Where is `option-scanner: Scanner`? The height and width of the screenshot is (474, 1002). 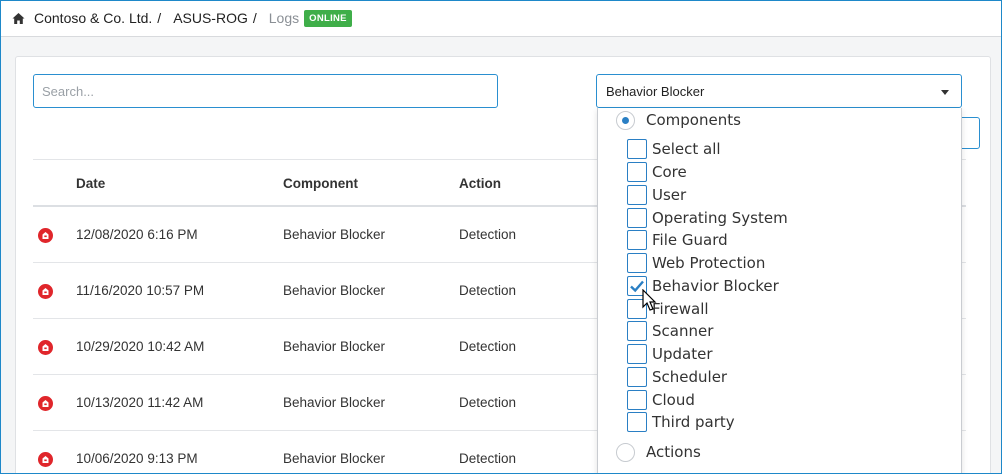
option-scanner: Scanner is located at coordinates (670, 331).